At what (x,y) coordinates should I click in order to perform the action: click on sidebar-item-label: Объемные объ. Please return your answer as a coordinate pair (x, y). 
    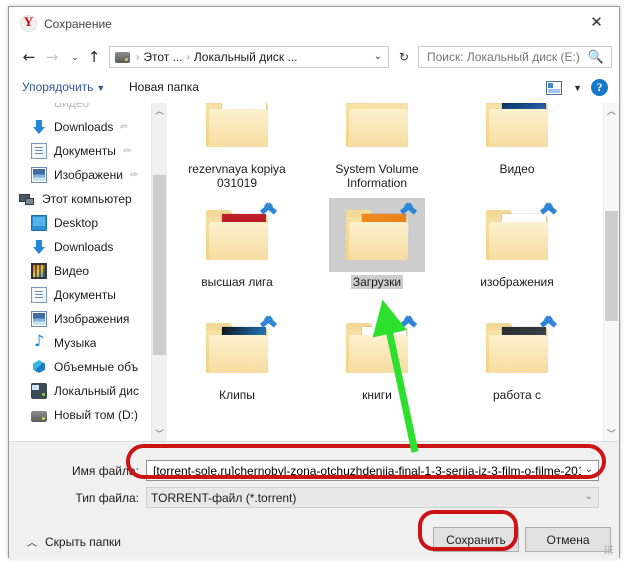
    Looking at the image, I should click on (96, 367).